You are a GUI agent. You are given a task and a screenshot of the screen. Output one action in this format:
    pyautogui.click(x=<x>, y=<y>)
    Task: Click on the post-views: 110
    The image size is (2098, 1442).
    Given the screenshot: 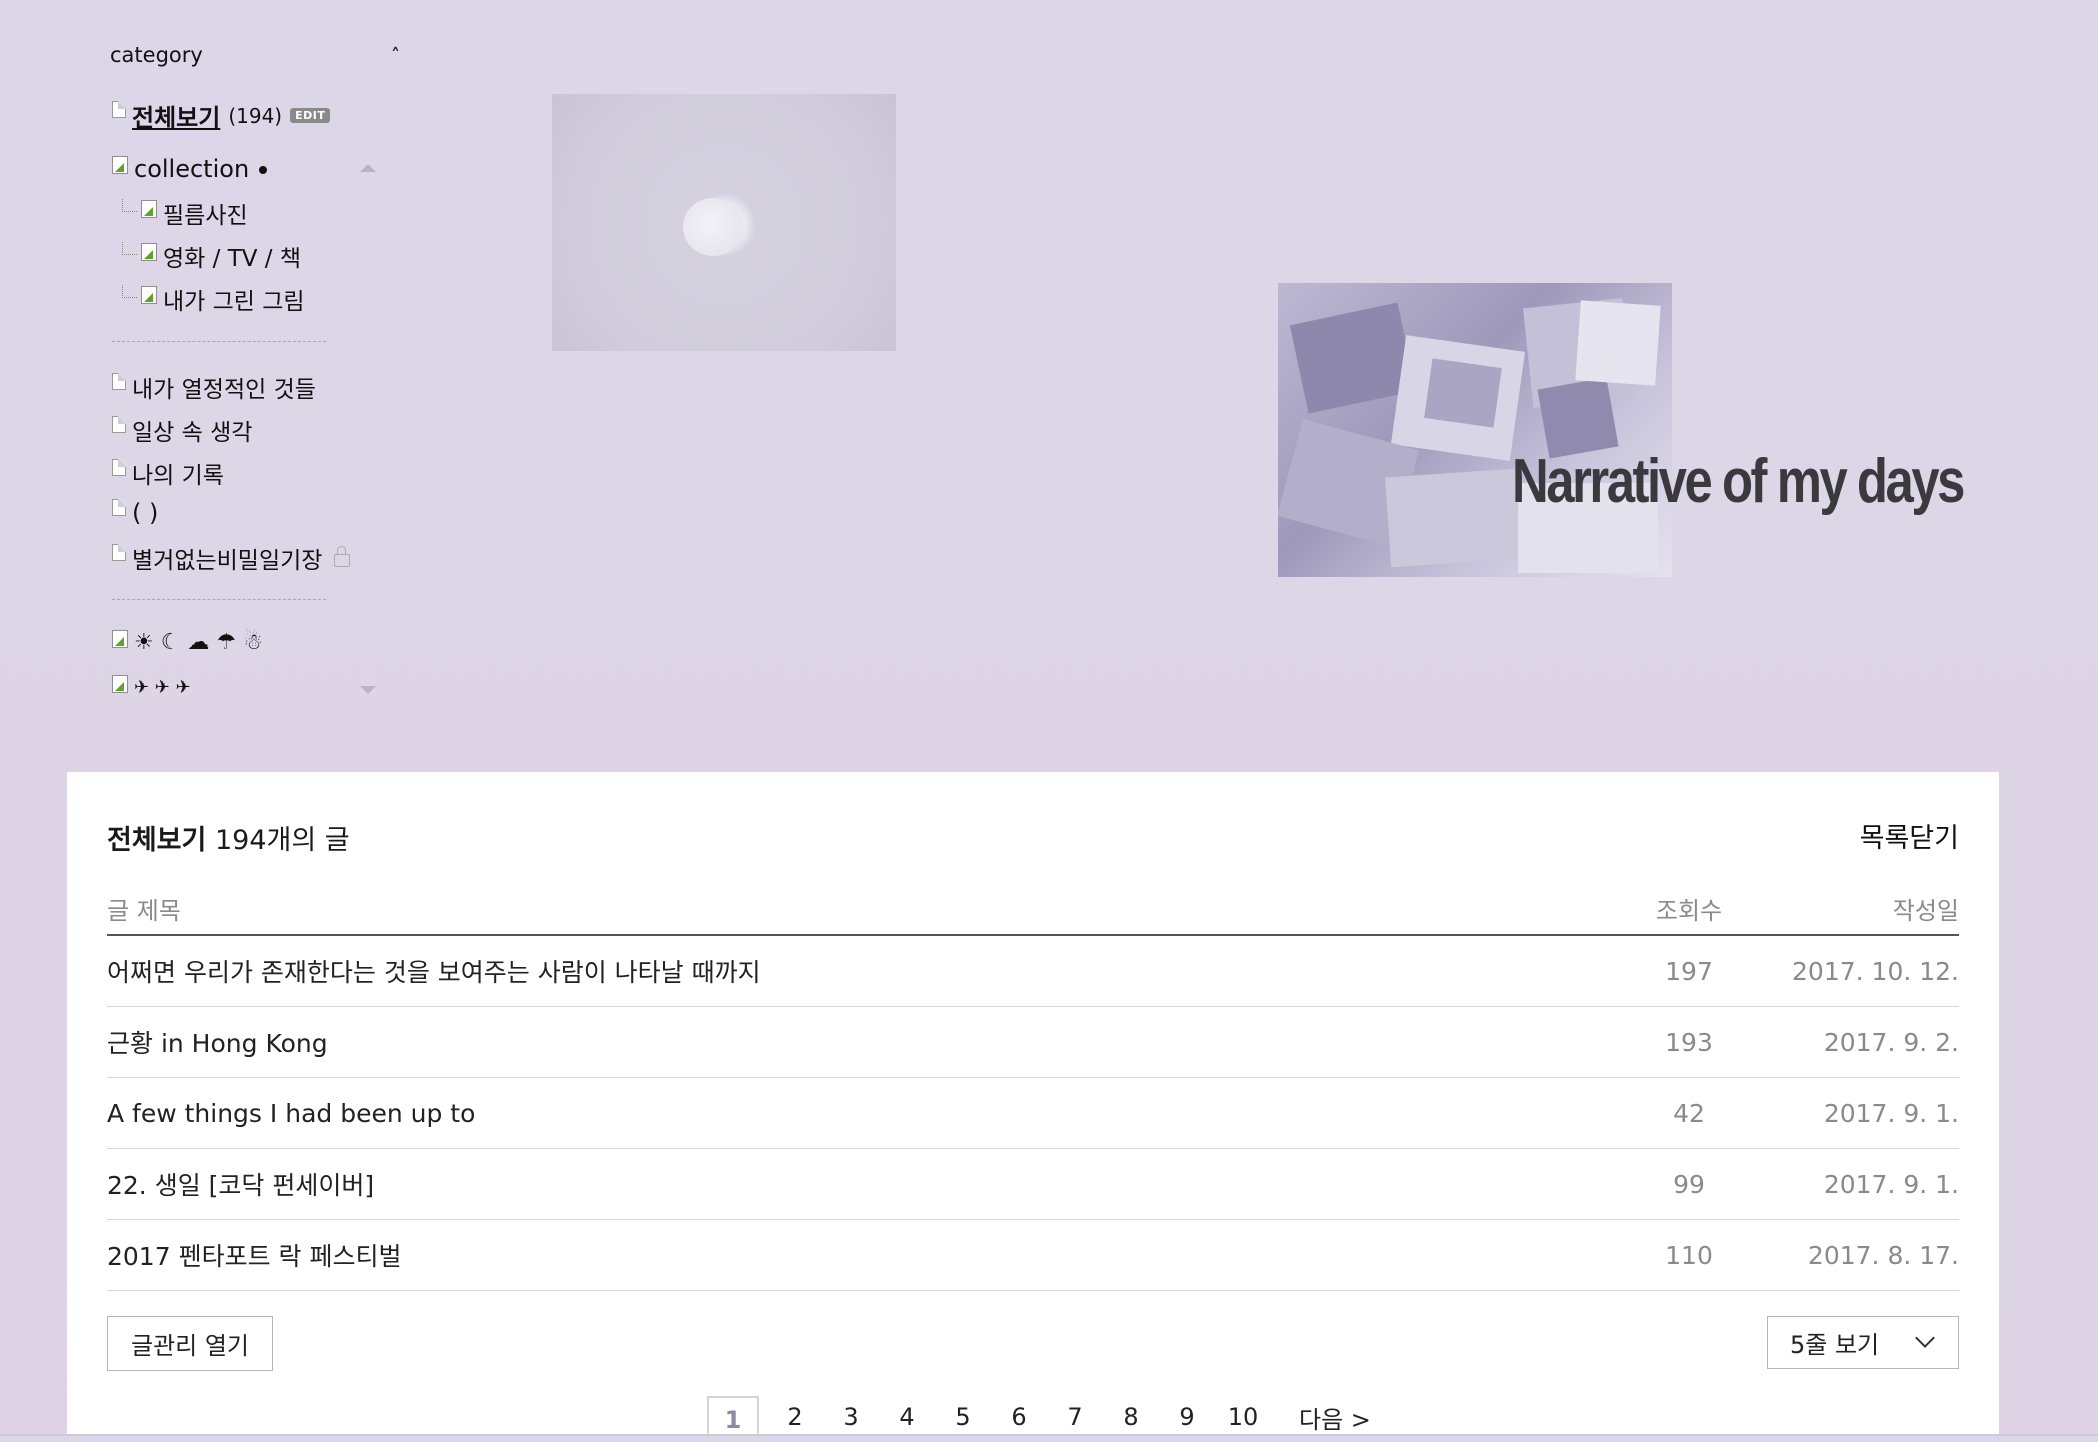 What is the action you would take?
    pyautogui.click(x=1689, y=1255)
    